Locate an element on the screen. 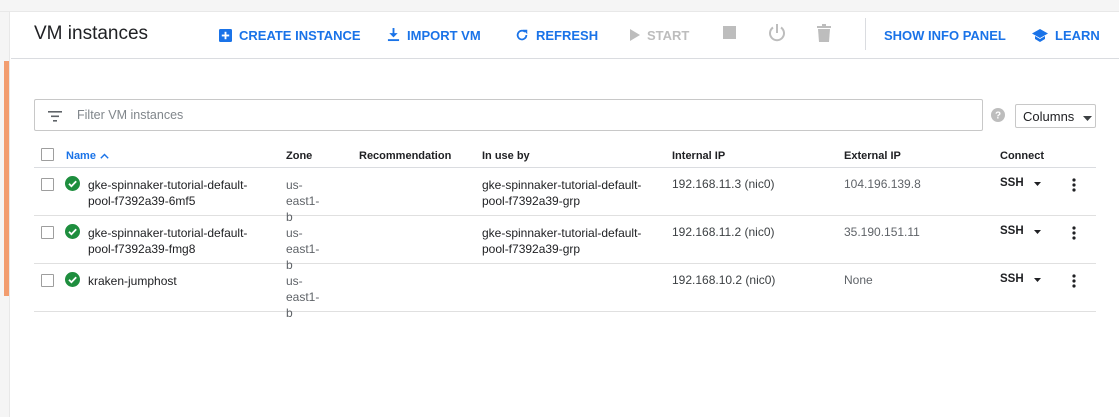 The height and width of the screenshot is (417, 1119). refresh-button: REFRESH is located at coordinates (556, 35).